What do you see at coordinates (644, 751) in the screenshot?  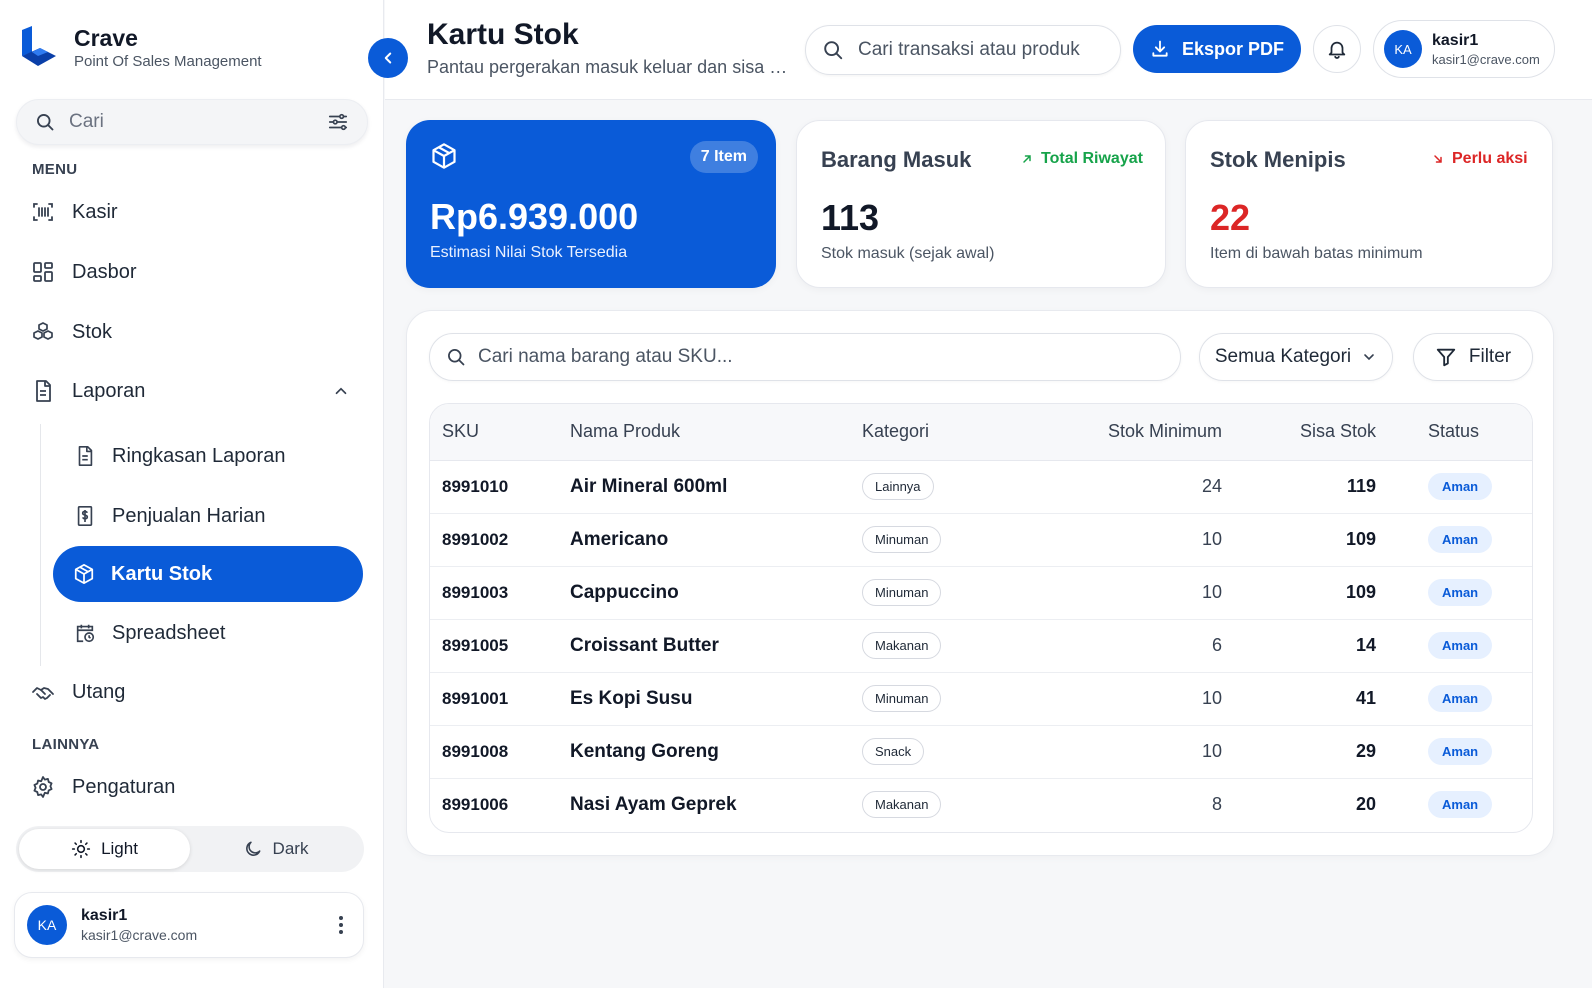 I see `cell-product-name: Kentang Goreng` at bounding box center [644, 751].